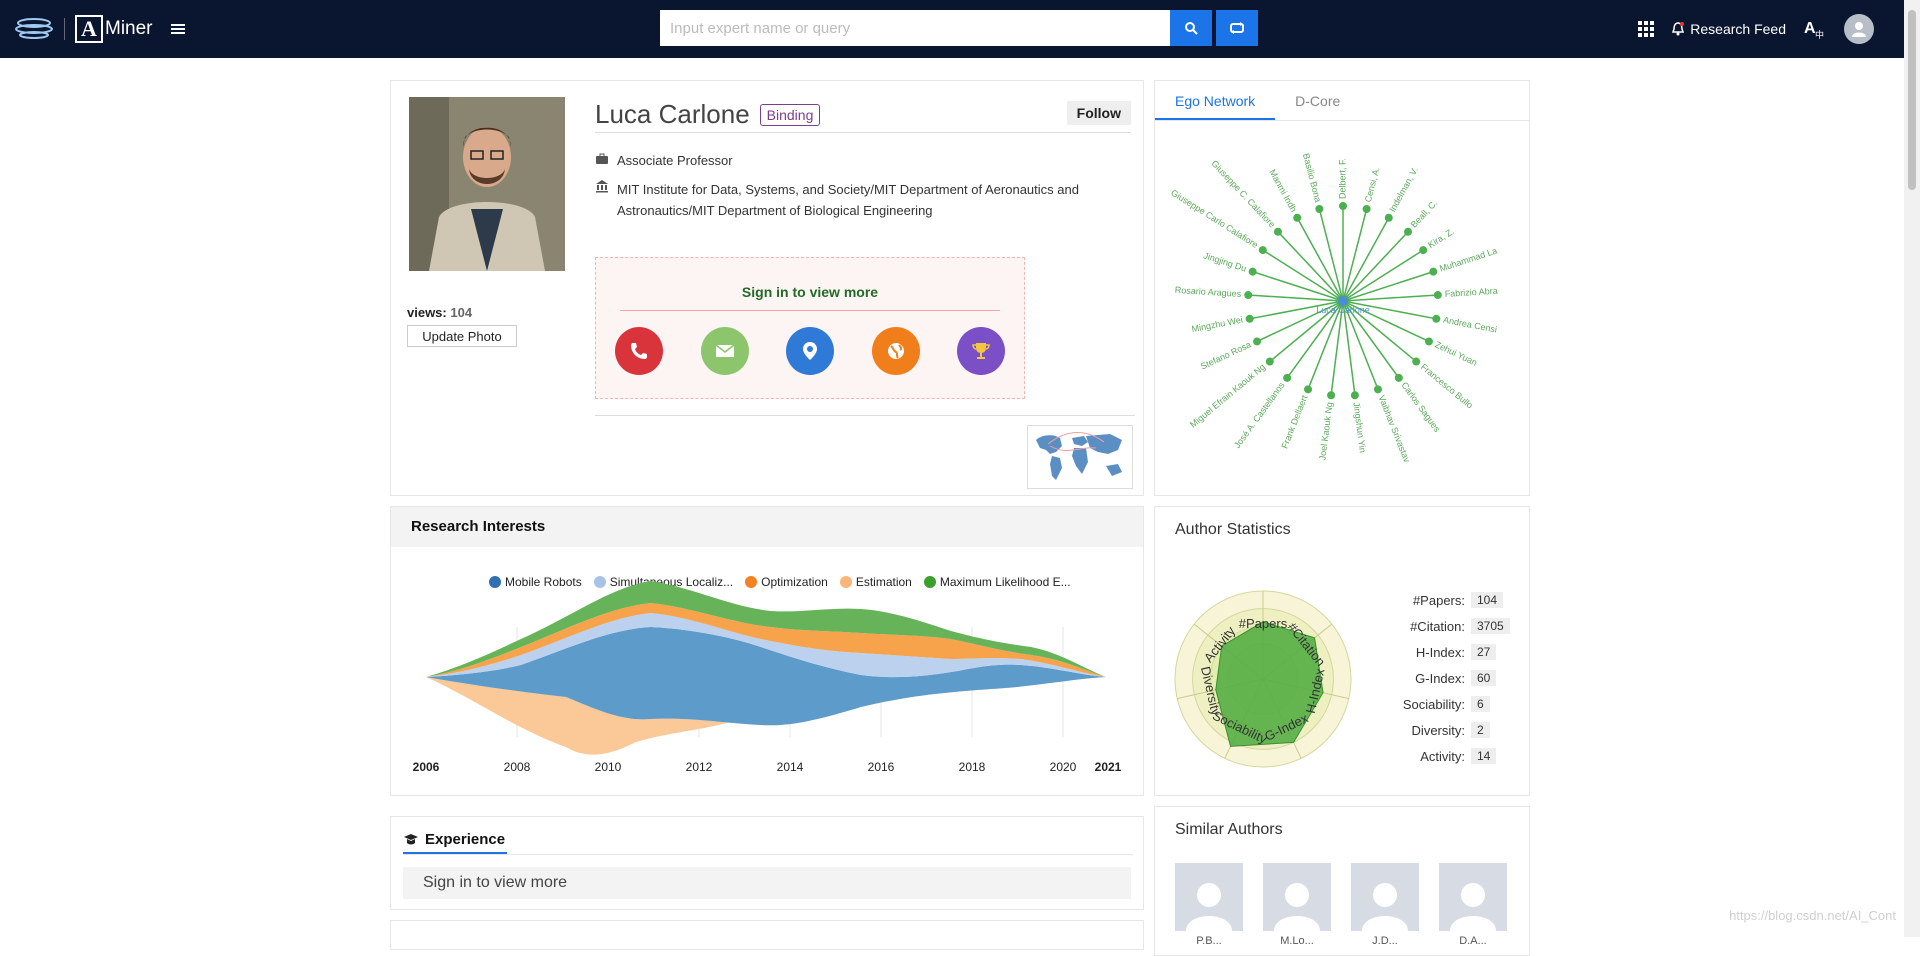  I want to click on stat-key: #Citation:, so click(1437, 626).